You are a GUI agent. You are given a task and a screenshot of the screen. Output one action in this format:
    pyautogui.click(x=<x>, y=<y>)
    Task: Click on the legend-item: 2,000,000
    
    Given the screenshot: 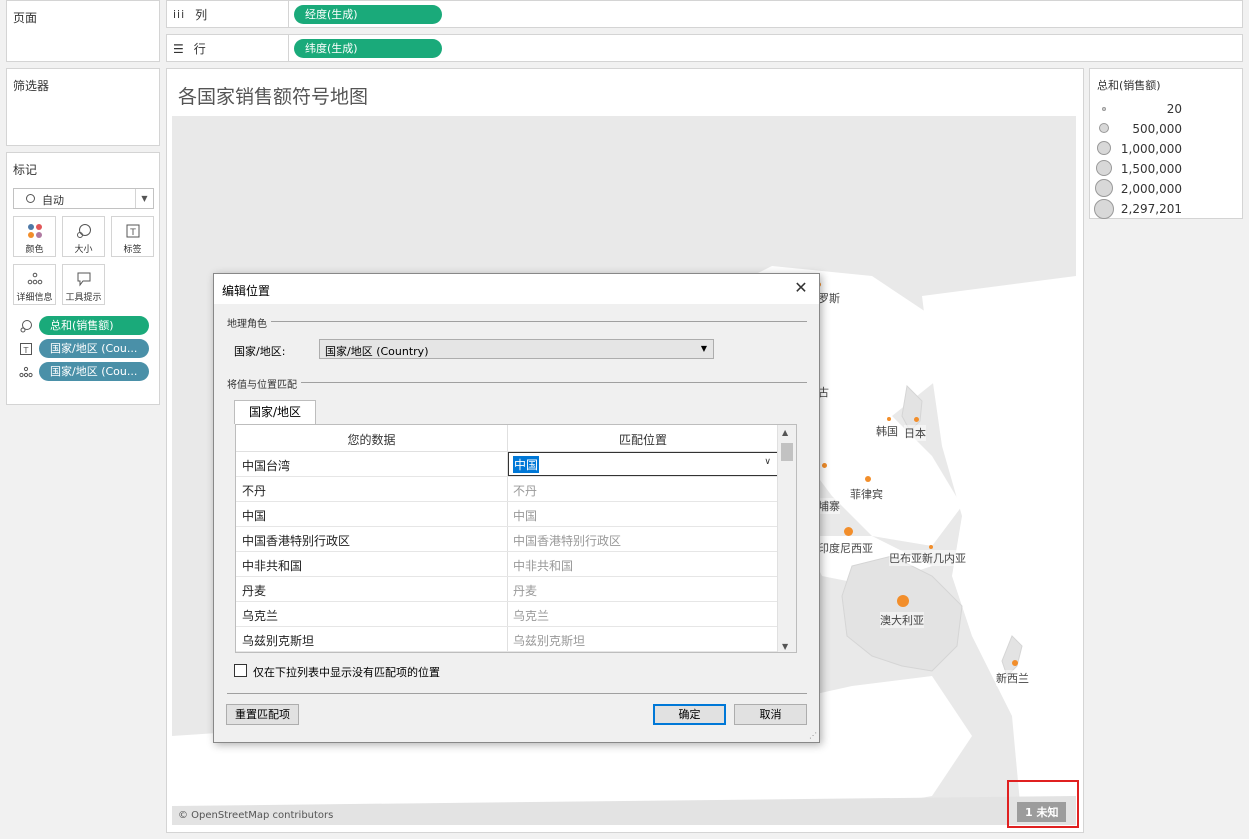 What is the action you would take?
    pyautogui.click(x=1166, y=189)
    